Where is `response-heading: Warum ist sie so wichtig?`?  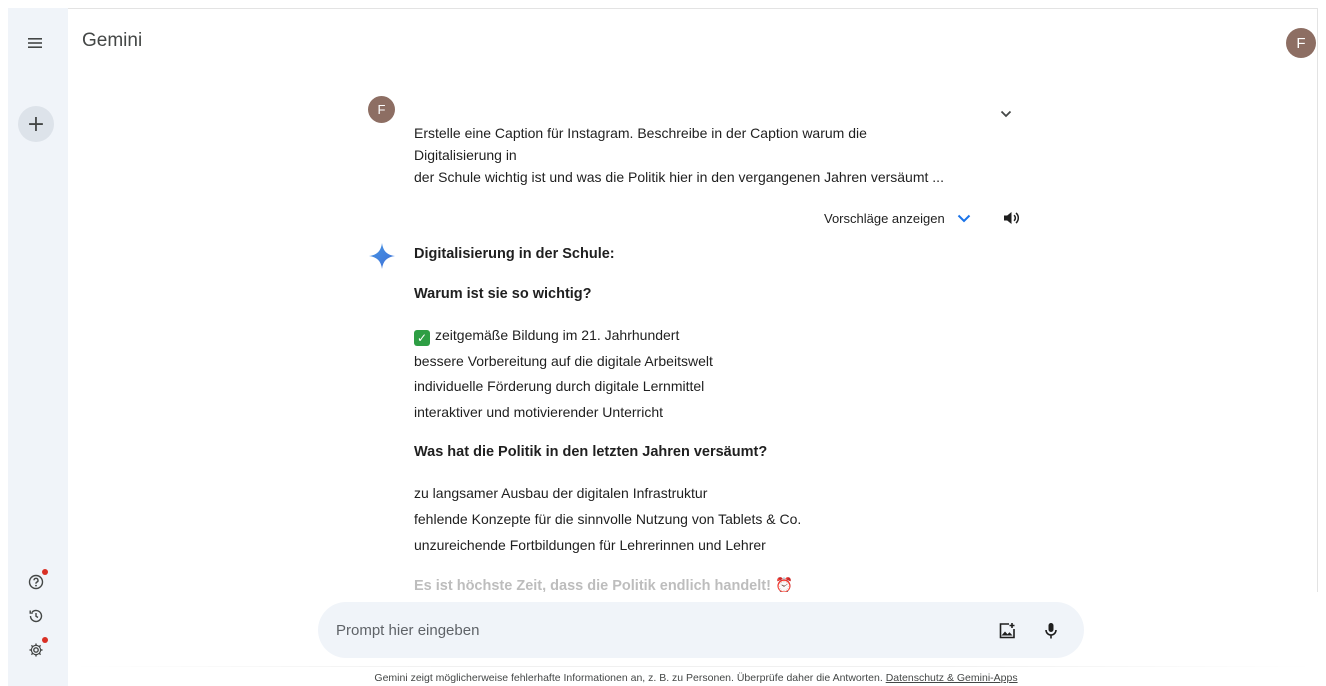
response-heading: Warum ist sie so wichtig? is located at coordinates (503, 294).